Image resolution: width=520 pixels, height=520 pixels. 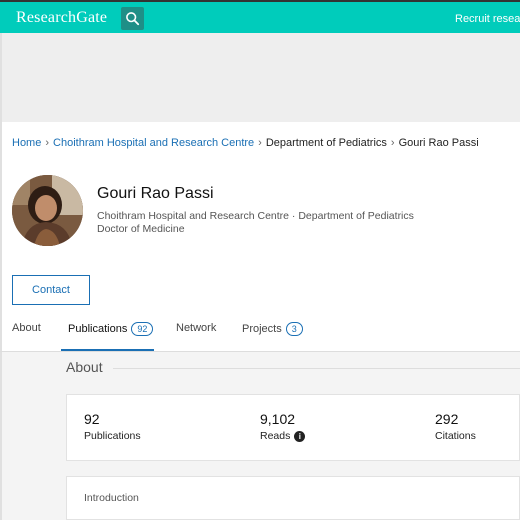 I want to click on profile-degree: Doctor of Medicine, so click(x=141, y=229).